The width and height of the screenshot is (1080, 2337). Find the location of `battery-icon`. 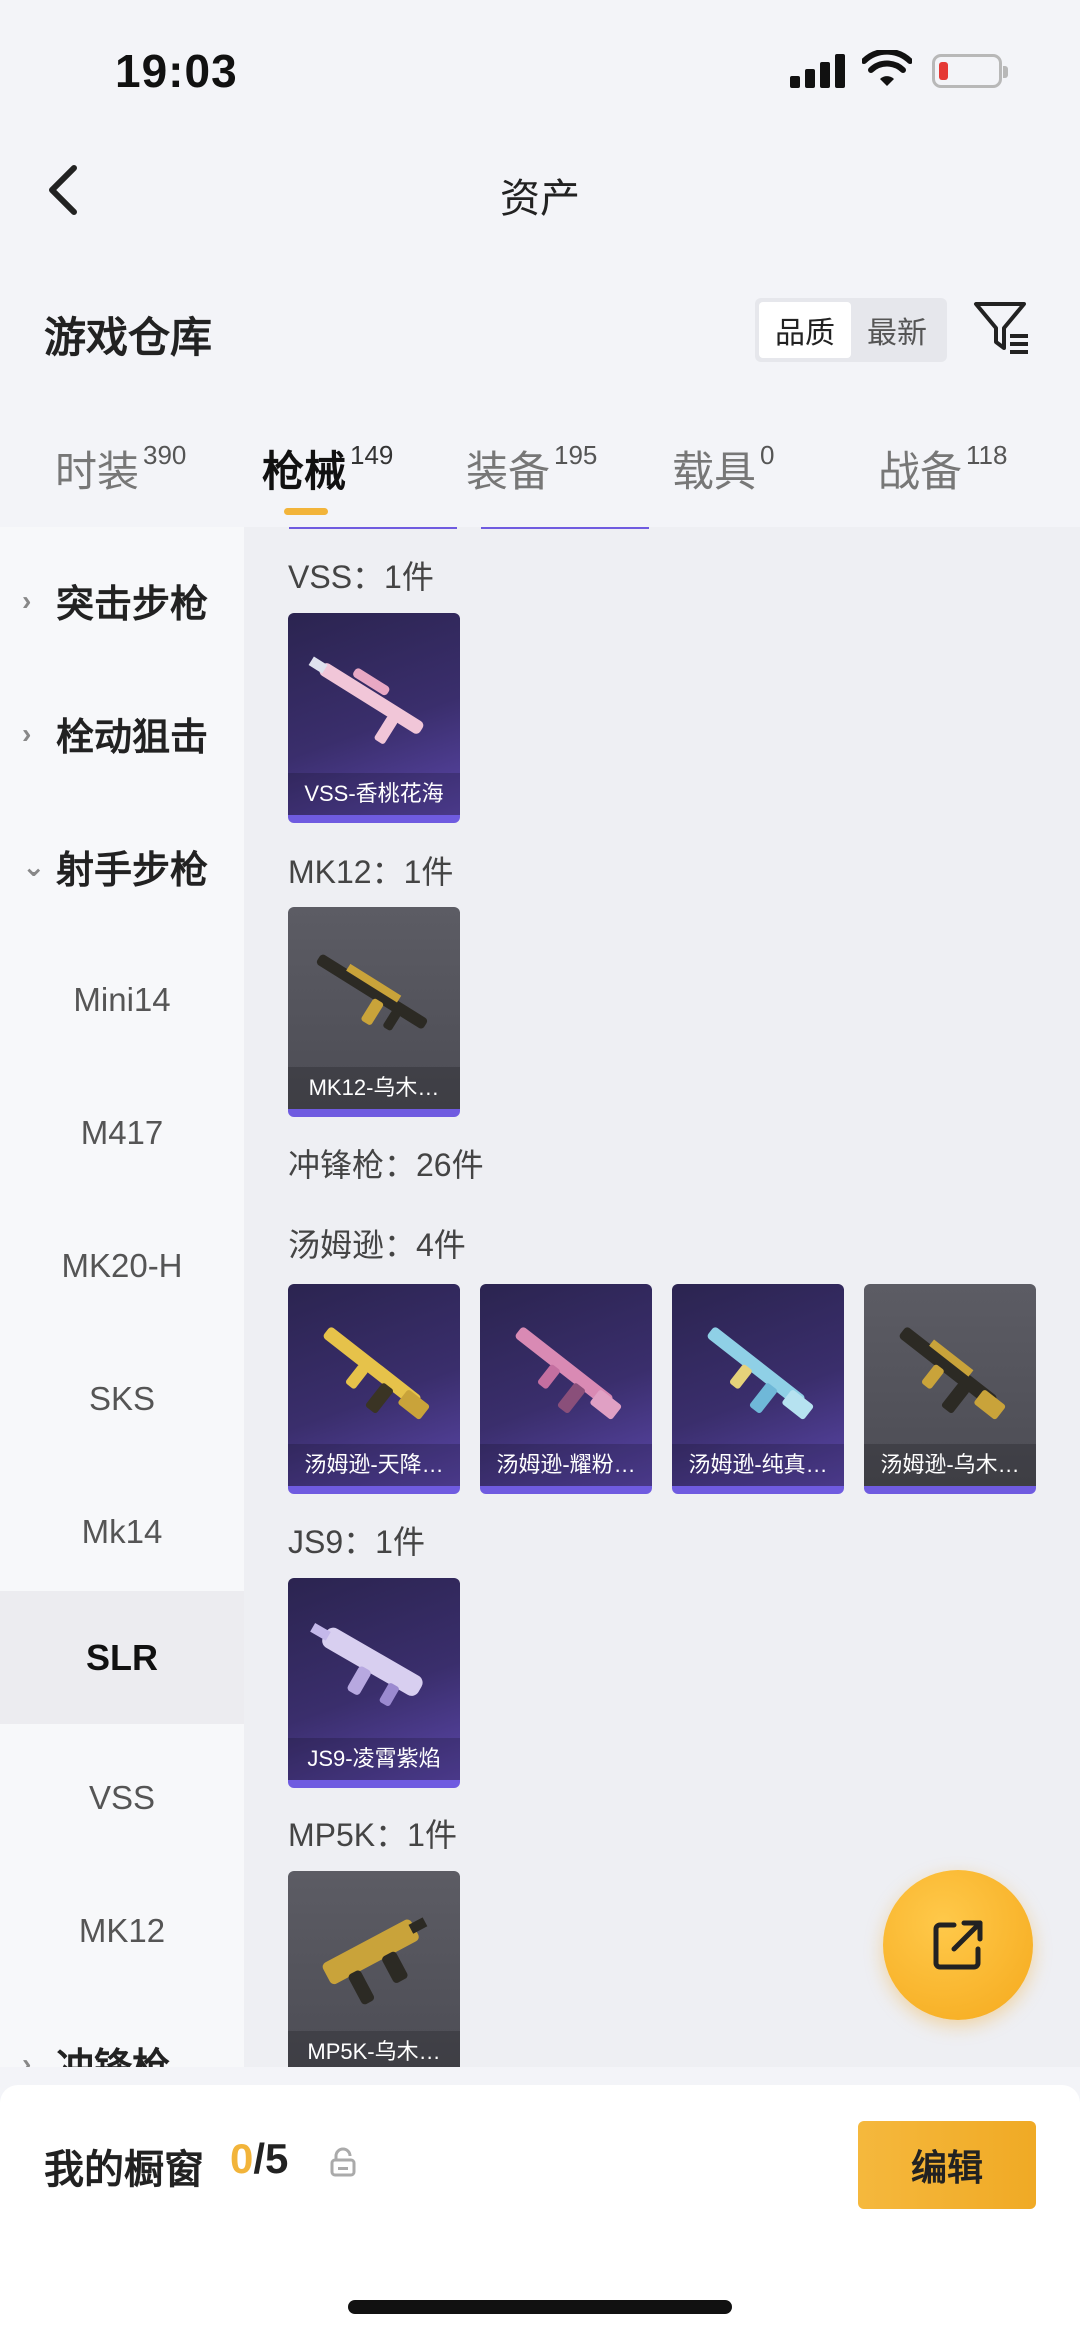

battery-icon is located at coordinates (970, 71).